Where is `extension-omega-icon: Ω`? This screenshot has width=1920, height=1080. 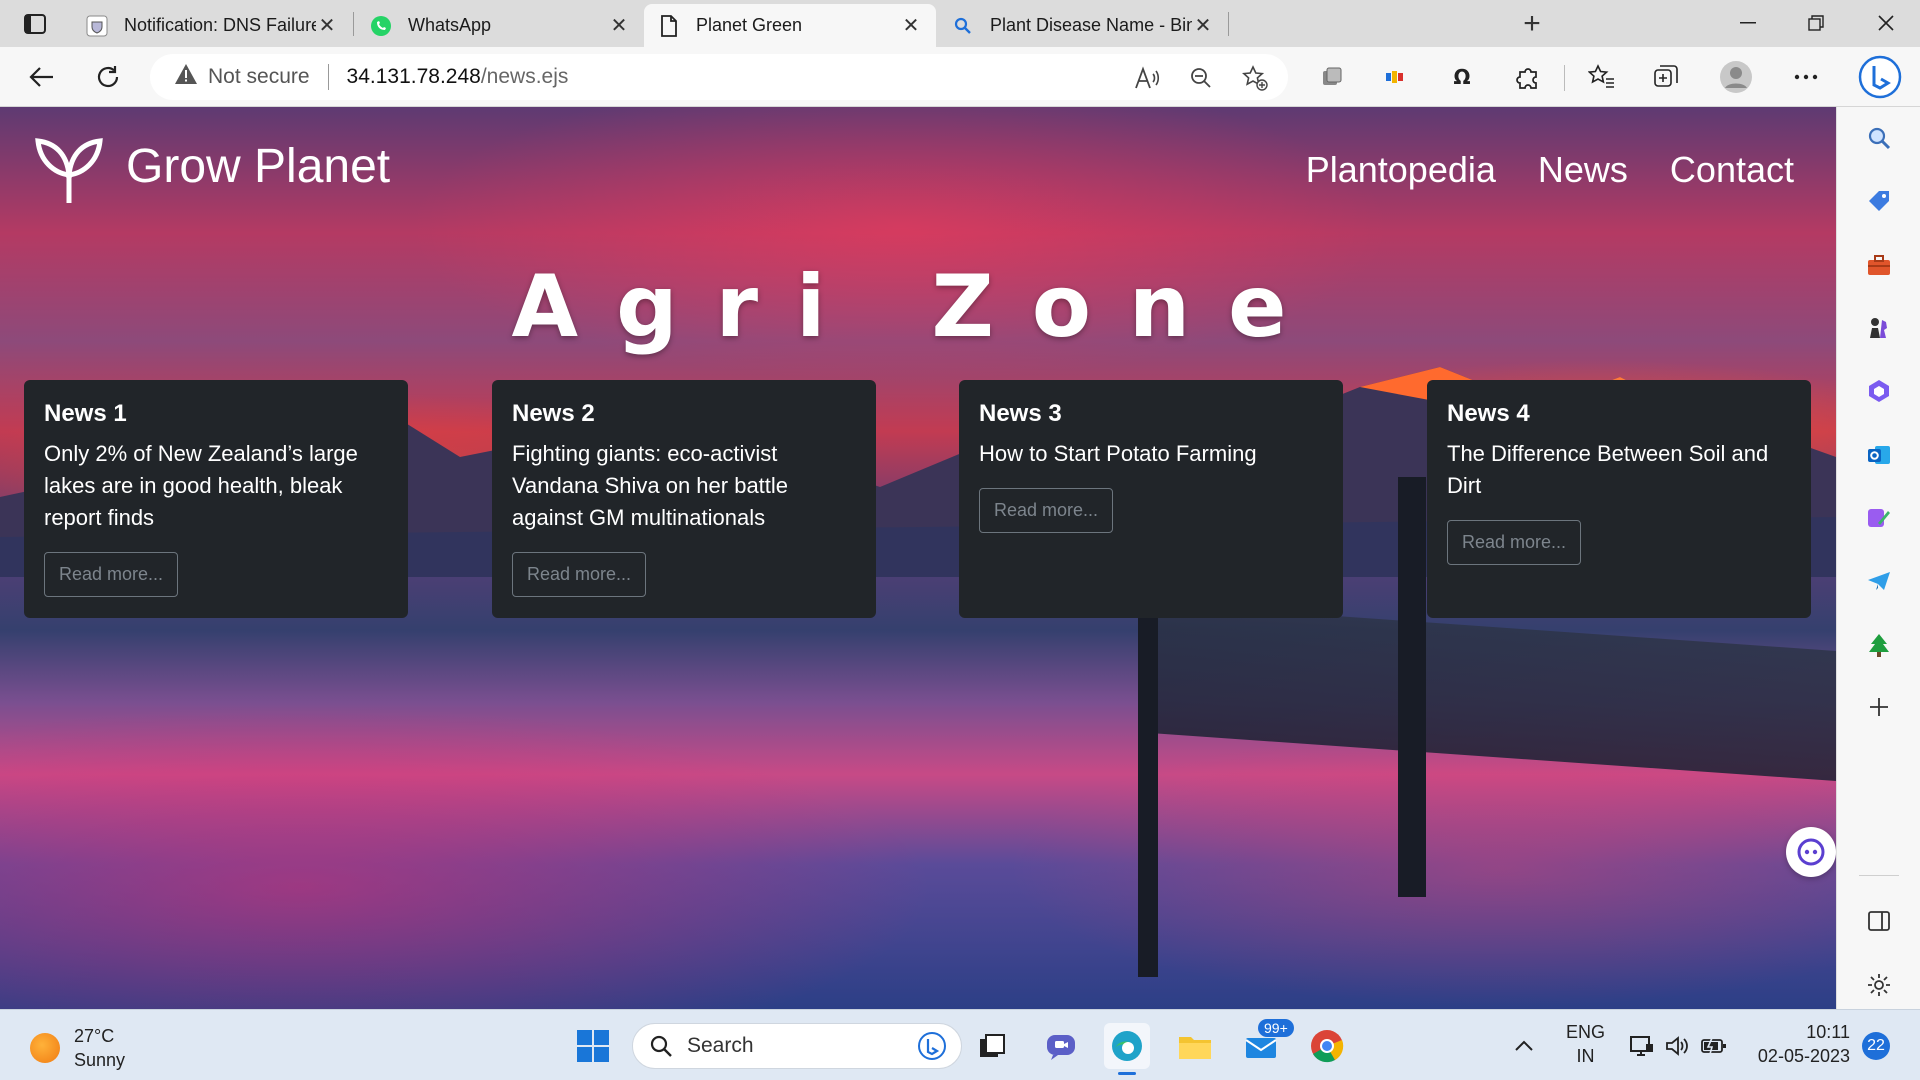
extension-omega-icon: Ω is located at coordinates (1462, 77).